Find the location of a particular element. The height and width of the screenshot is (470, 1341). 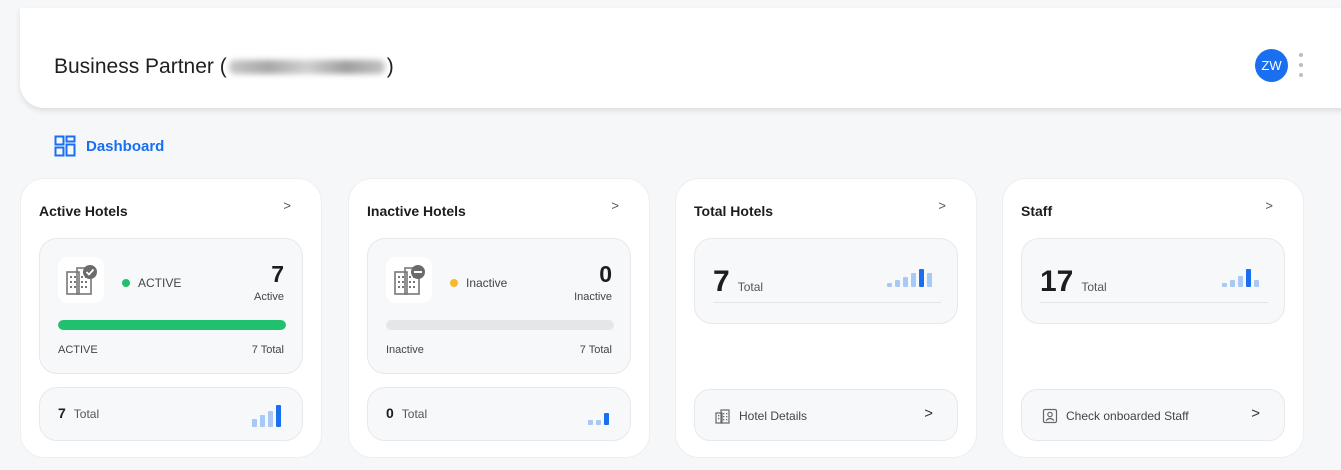

hotel-details-button: Hotel Details > is located at coordinates (826, 415).